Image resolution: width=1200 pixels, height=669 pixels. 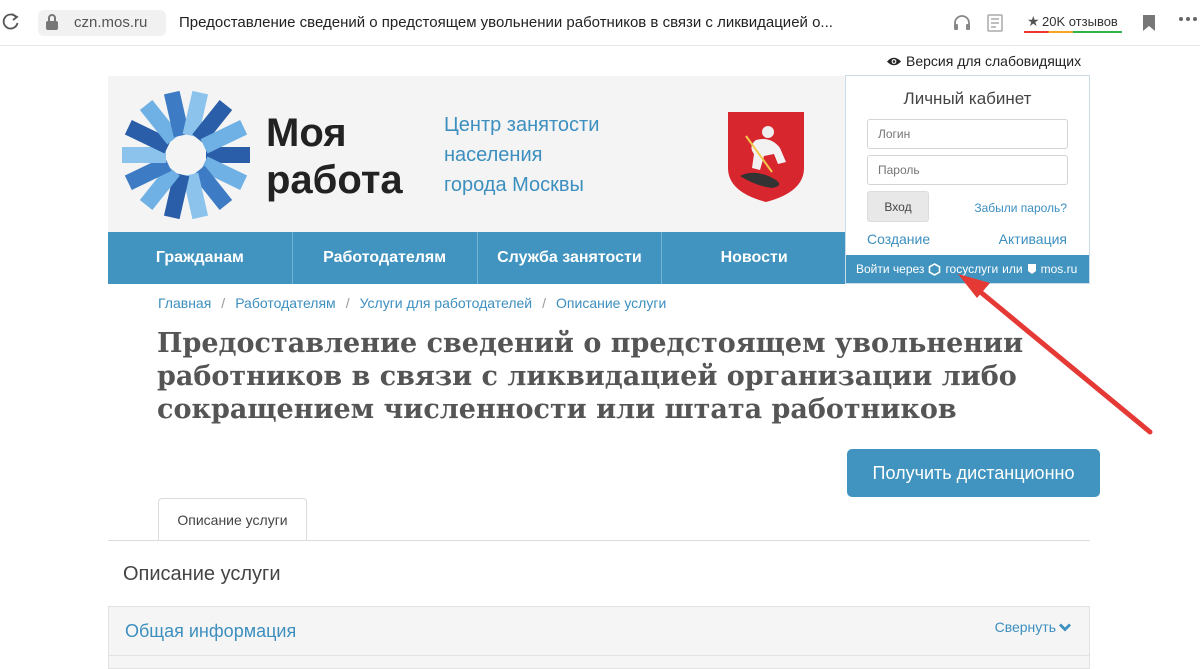 What do you see at coordinates (285, 303) in the screenshot?
I see `breadcrumb-employers: Работодателям` at bounding box center [285, 303].